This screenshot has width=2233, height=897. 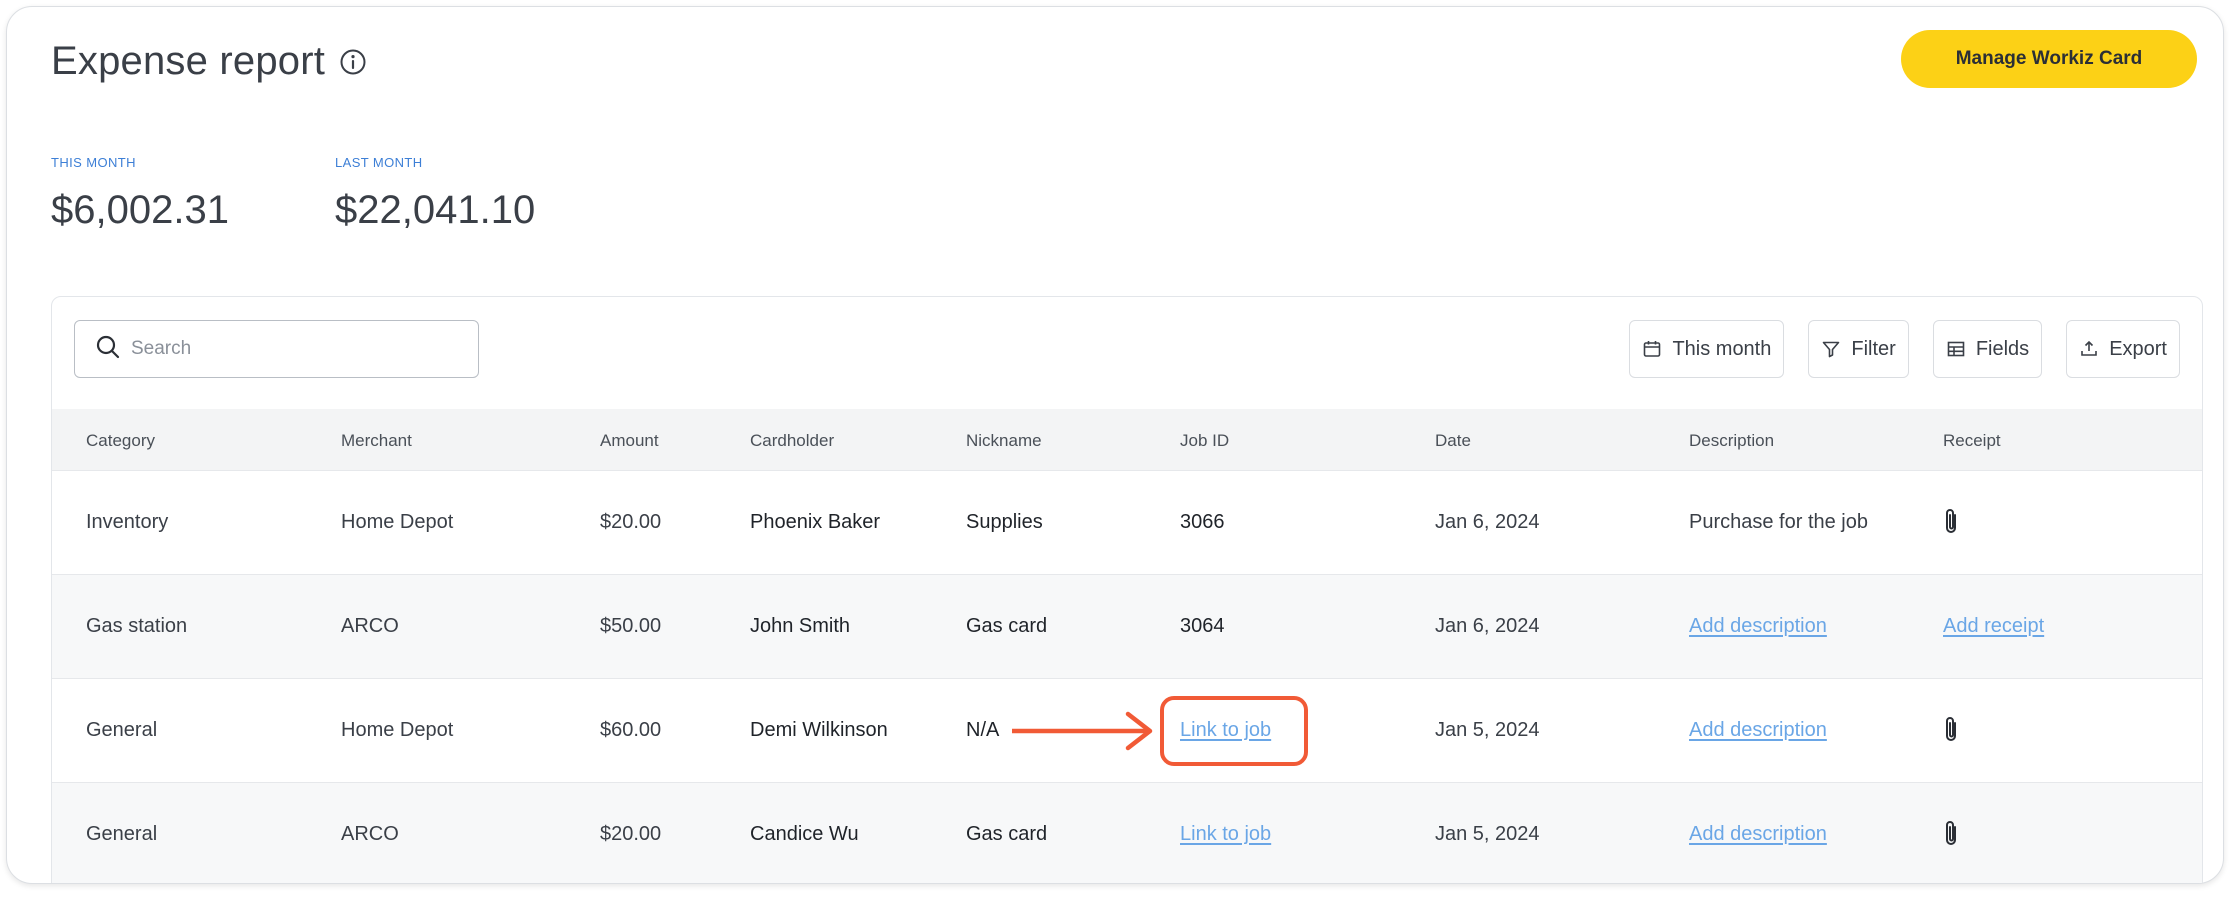 I want to click on stat-value: $6,002.31, so click(x=140, y=210).